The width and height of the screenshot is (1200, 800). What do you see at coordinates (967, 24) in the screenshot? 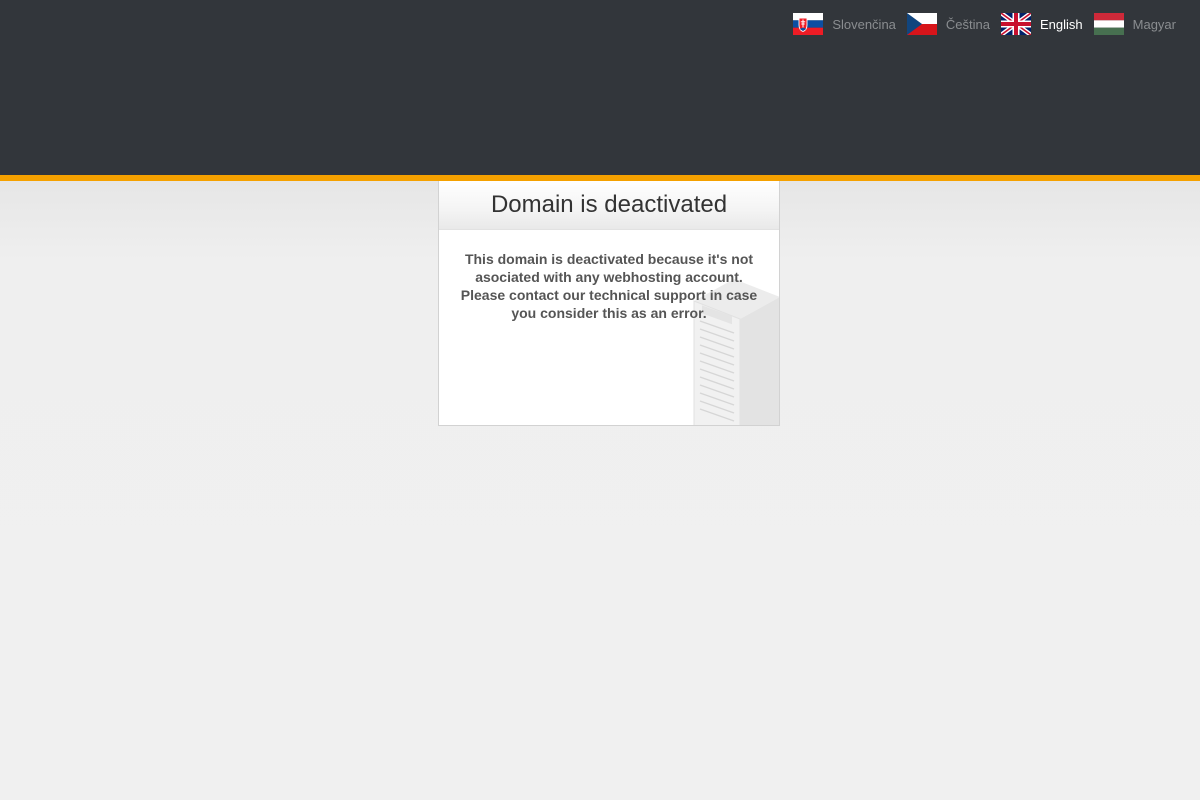
I see `language-label: Čeština` at bounding box center [967, 24].